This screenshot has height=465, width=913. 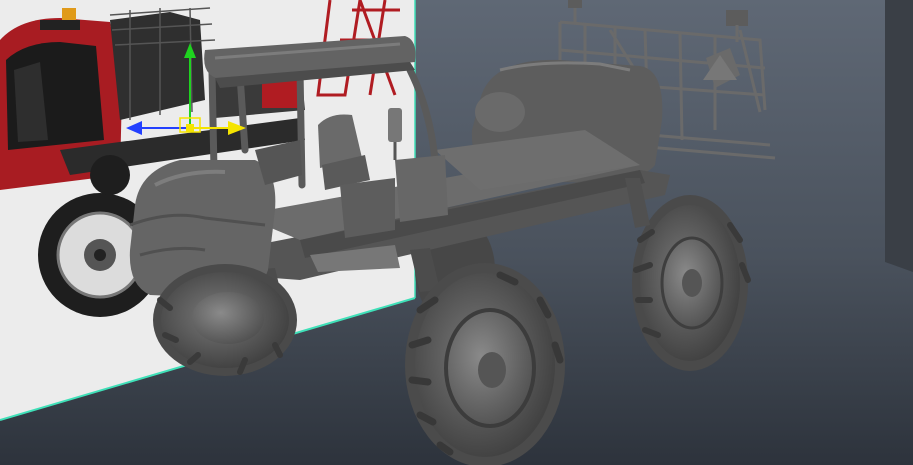 I want to click on front-right-wheel, so click(x=485, y=364).